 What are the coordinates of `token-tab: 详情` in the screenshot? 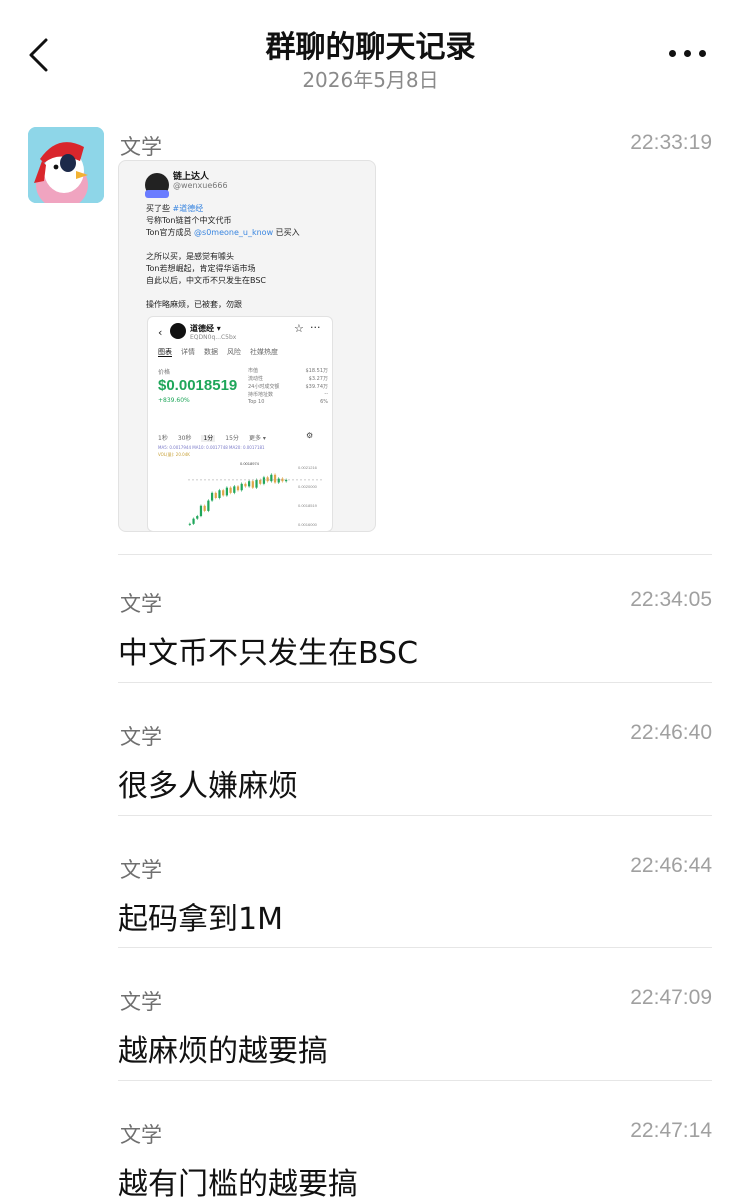 It's located at (188, 352).